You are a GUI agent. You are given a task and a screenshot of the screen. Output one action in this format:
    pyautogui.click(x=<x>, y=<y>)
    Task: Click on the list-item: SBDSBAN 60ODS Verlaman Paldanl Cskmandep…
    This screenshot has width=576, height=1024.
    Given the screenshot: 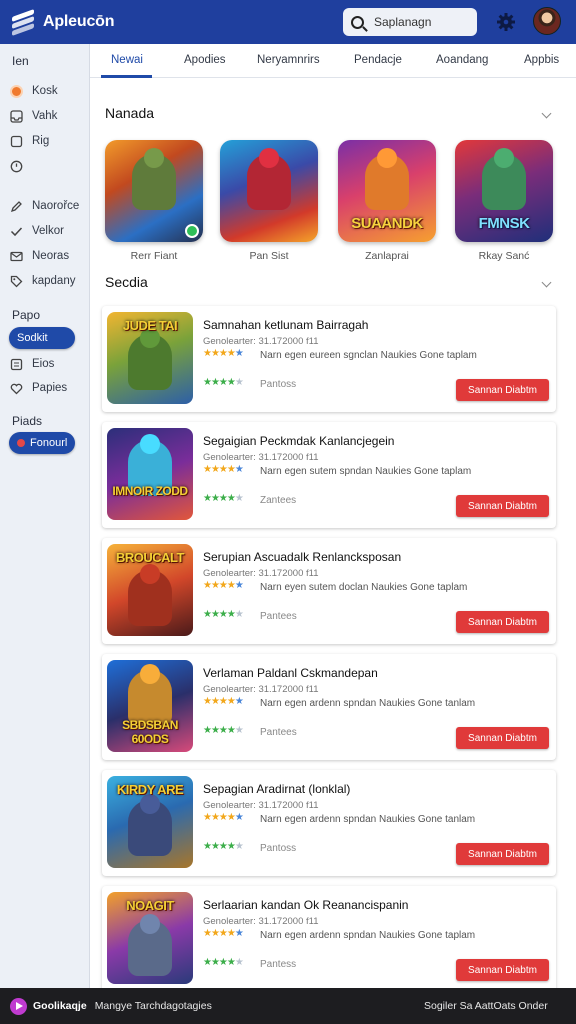 What is the action you would take?
    pyautogui.click(x=329, y=707)
    